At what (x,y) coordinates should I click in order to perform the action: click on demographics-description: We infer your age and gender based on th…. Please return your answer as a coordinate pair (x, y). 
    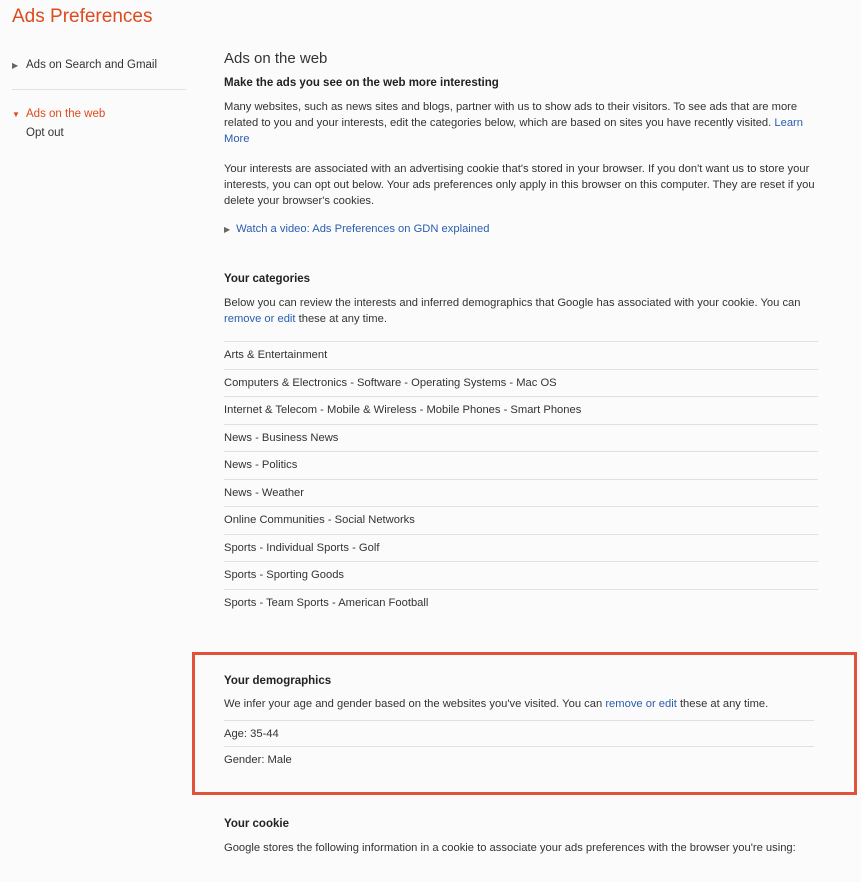
    Looking at the image, I should click on (519, 704).